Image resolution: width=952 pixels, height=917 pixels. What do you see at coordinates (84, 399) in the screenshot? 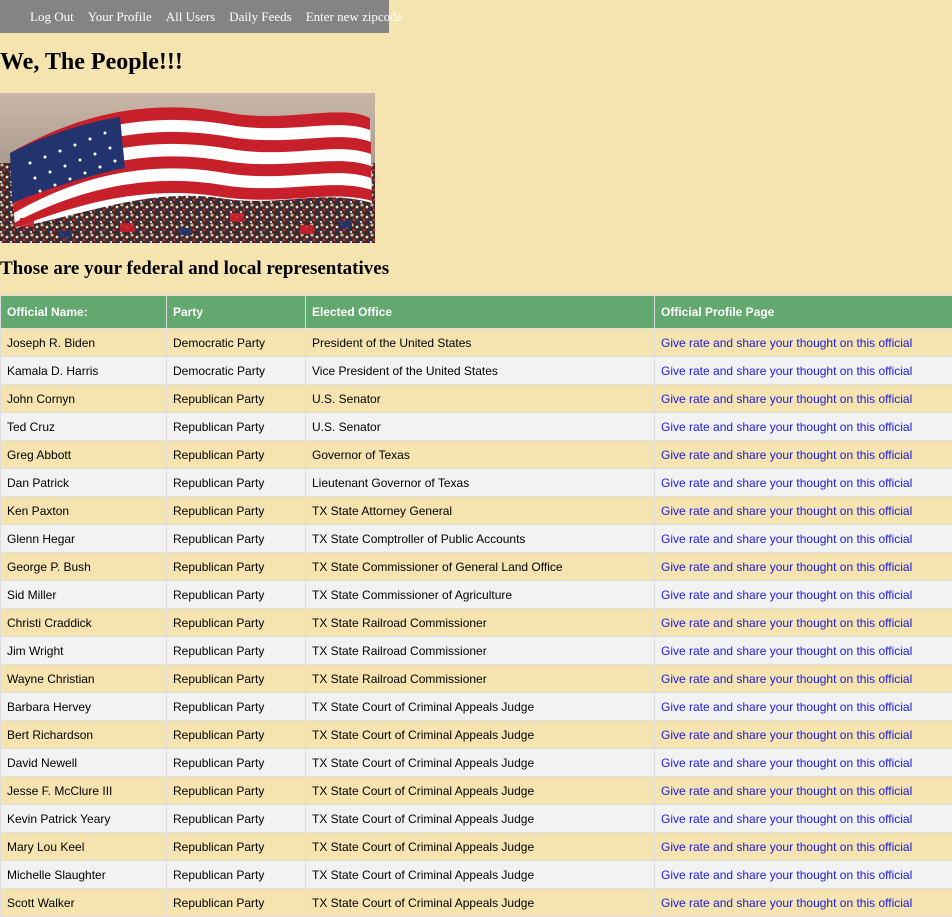
I see `official-name-cell: John Cornyn` at bounding box center [84, 399].